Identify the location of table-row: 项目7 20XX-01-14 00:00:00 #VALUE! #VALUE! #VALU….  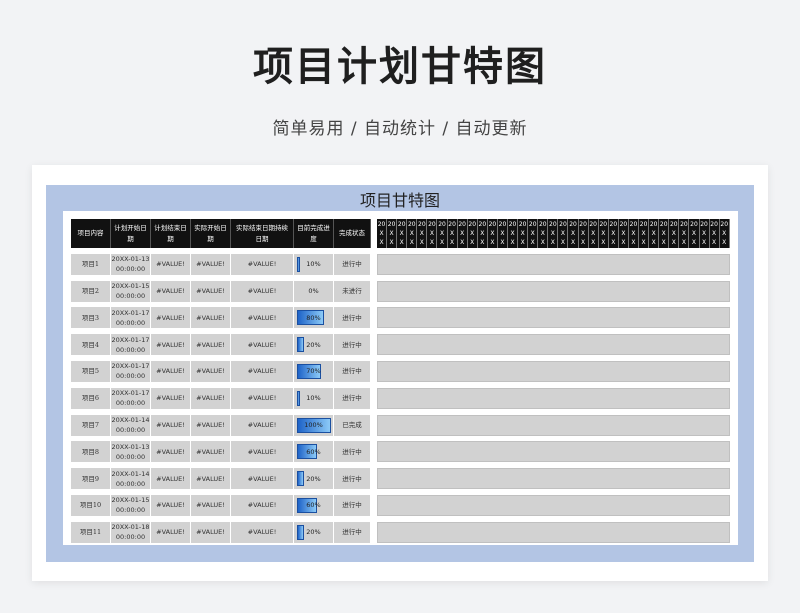
(221, 425).